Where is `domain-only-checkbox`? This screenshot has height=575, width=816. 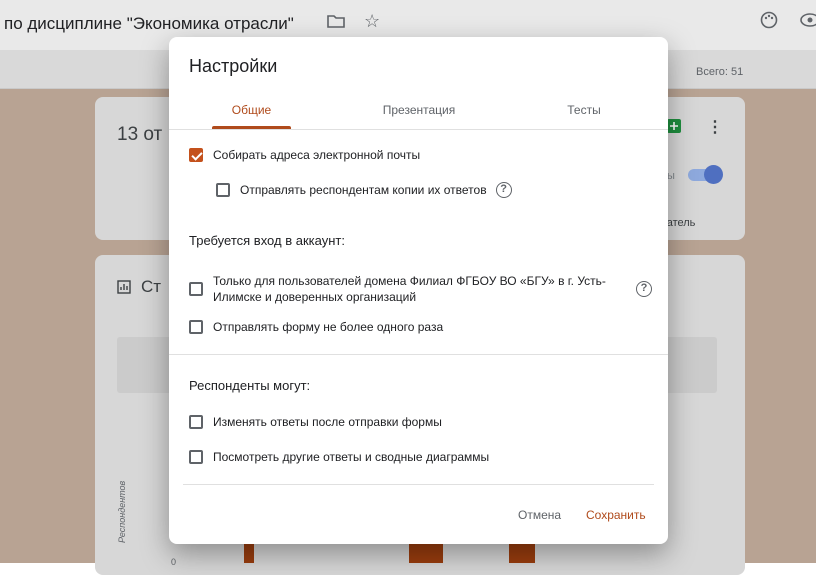
domain-only-checkbox is located at coordinates (196, 289).